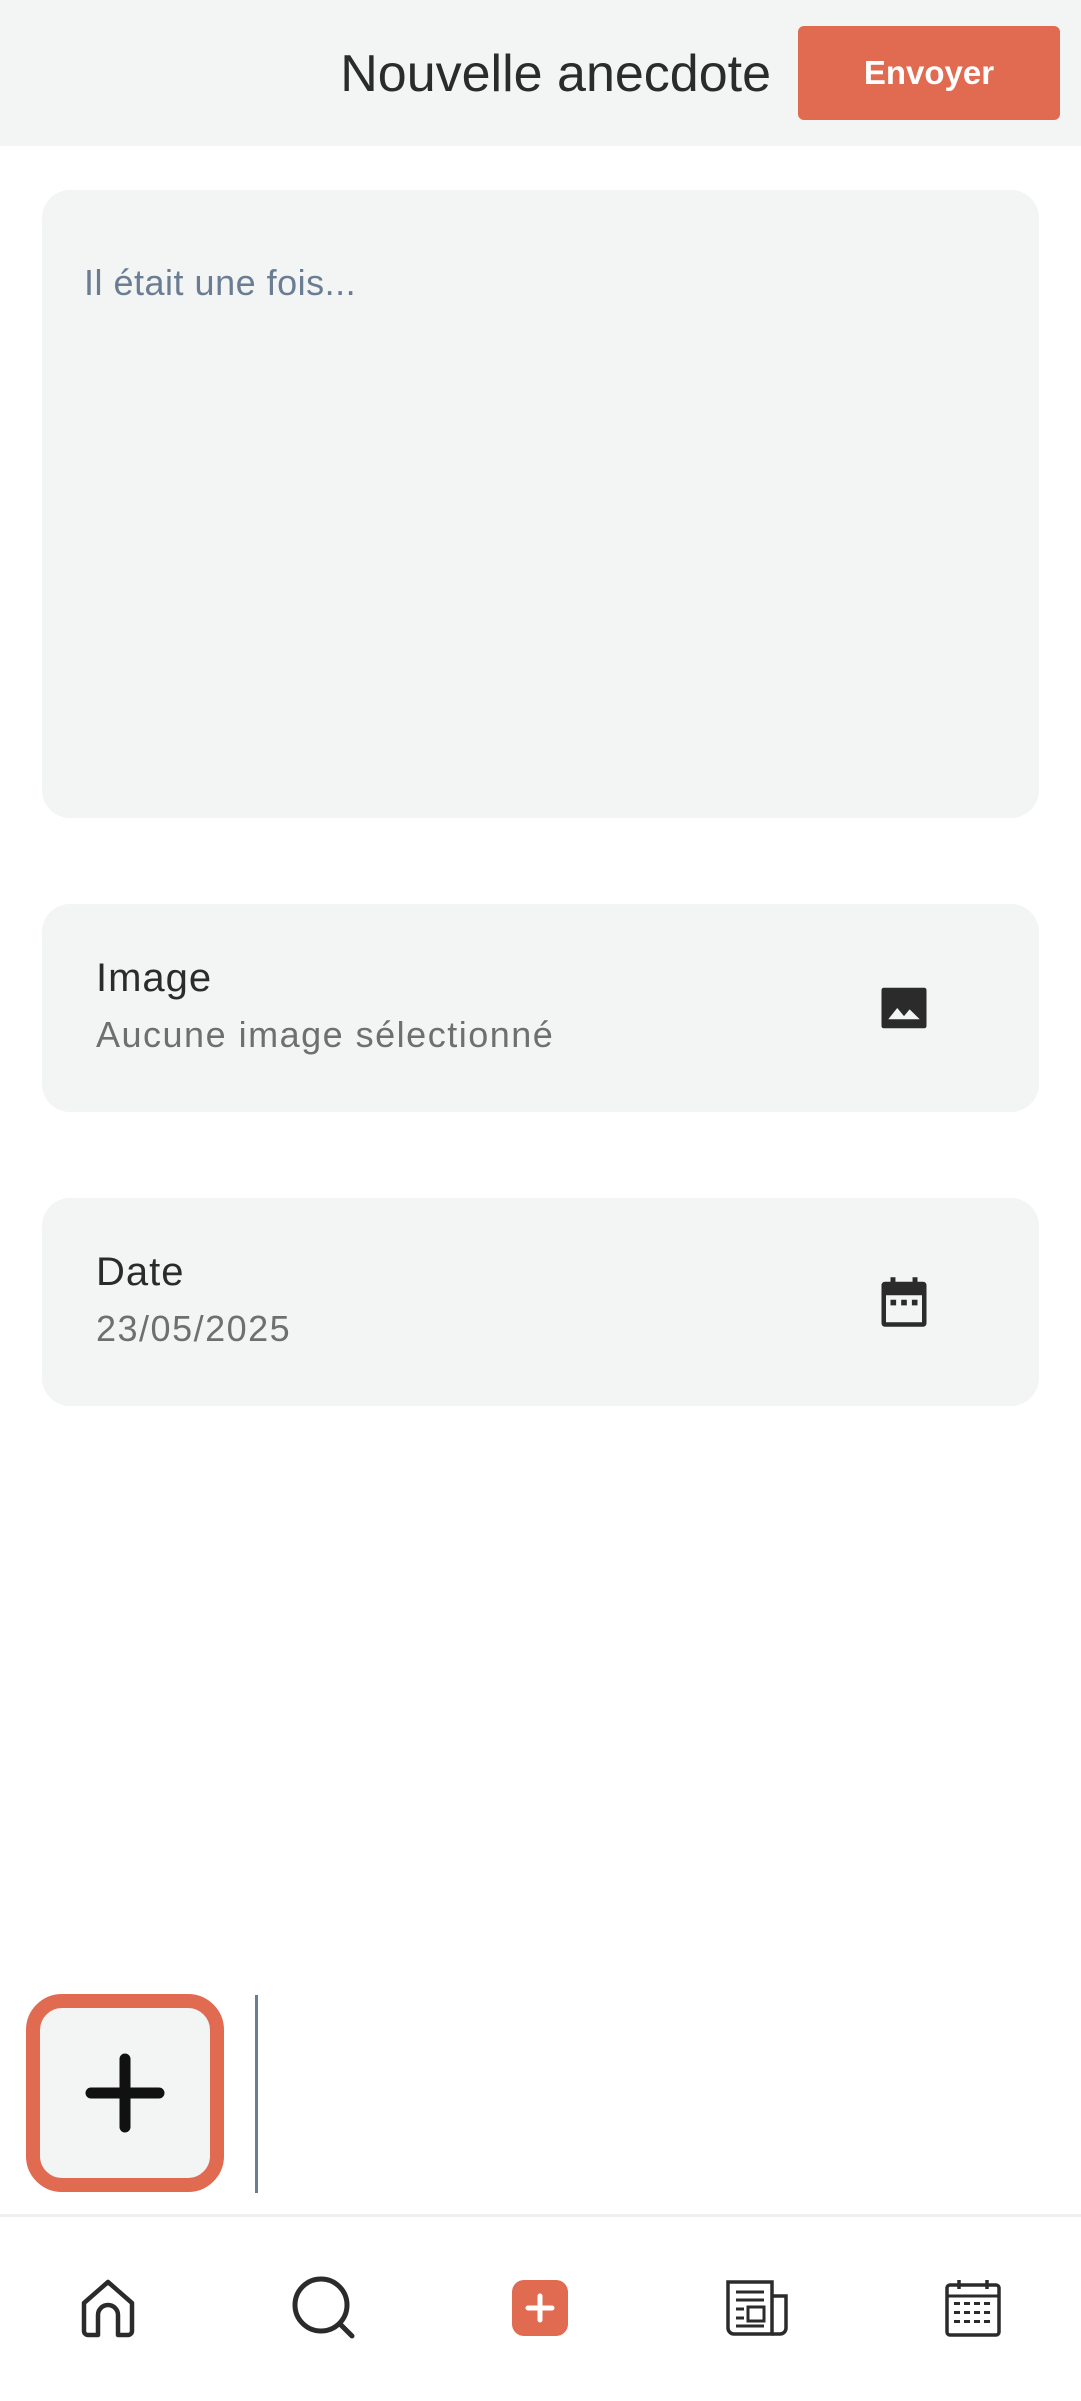  I want to click on text-cursor, so click(256, 2094).